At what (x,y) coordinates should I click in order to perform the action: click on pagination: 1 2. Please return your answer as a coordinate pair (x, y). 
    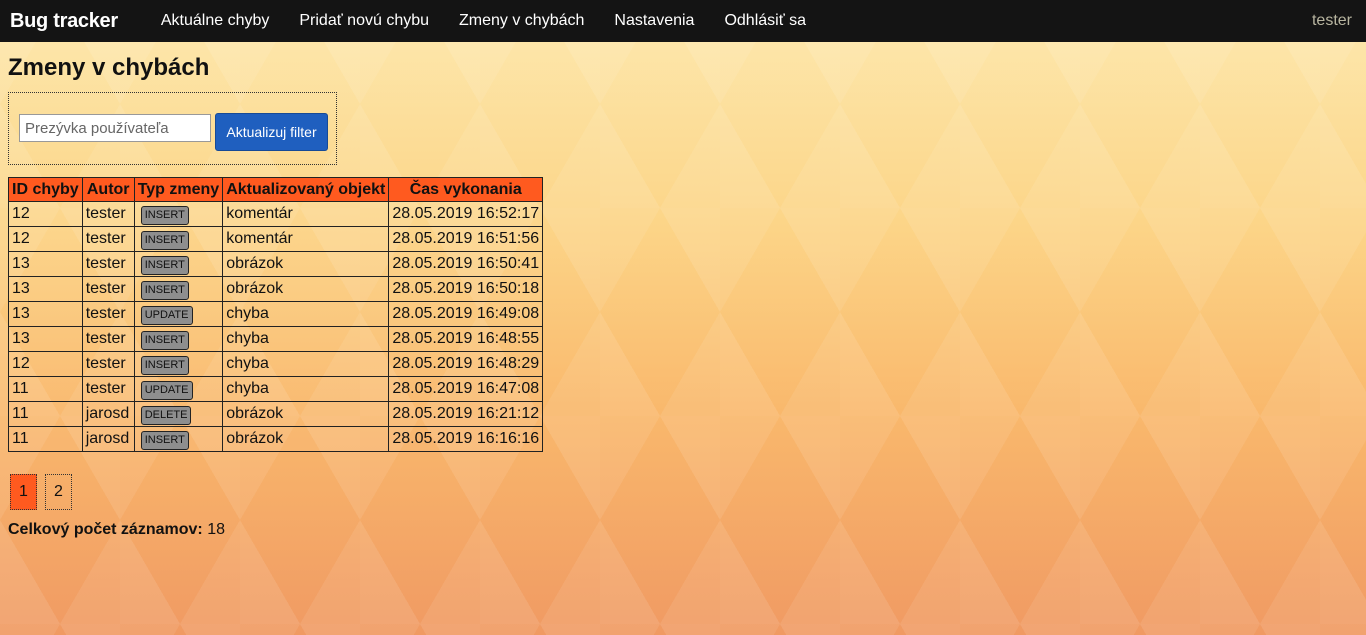
    Looking at the image, I should click on (41, 492).